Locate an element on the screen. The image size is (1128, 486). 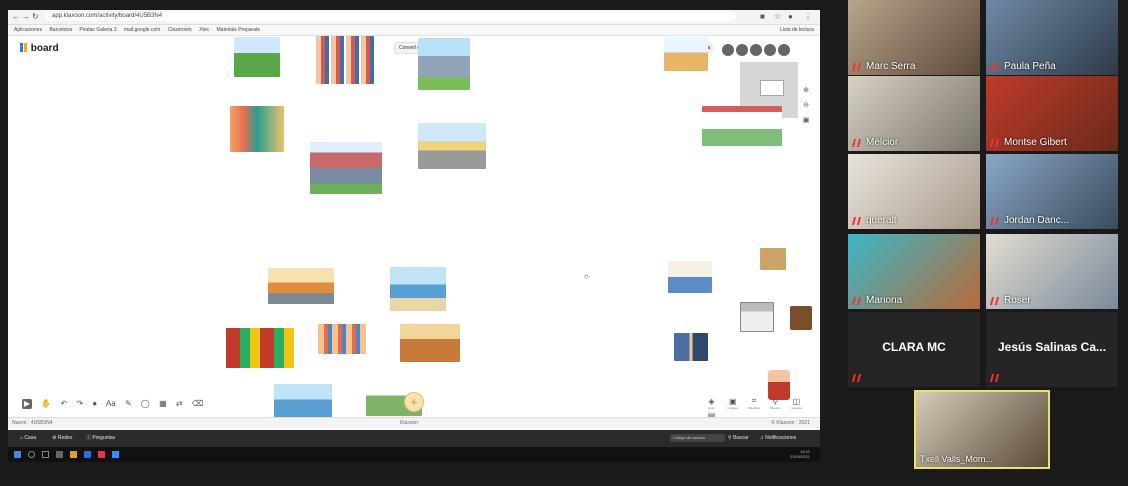
text-tool-icon: Aa is located at coordinates (111, 403).